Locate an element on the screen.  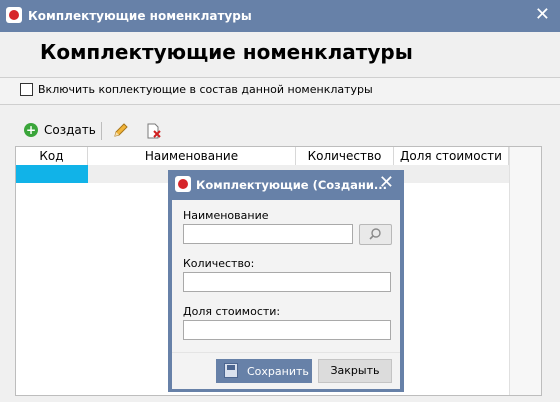
grid-column-header: Наименование is located at coordinates (192, 156).